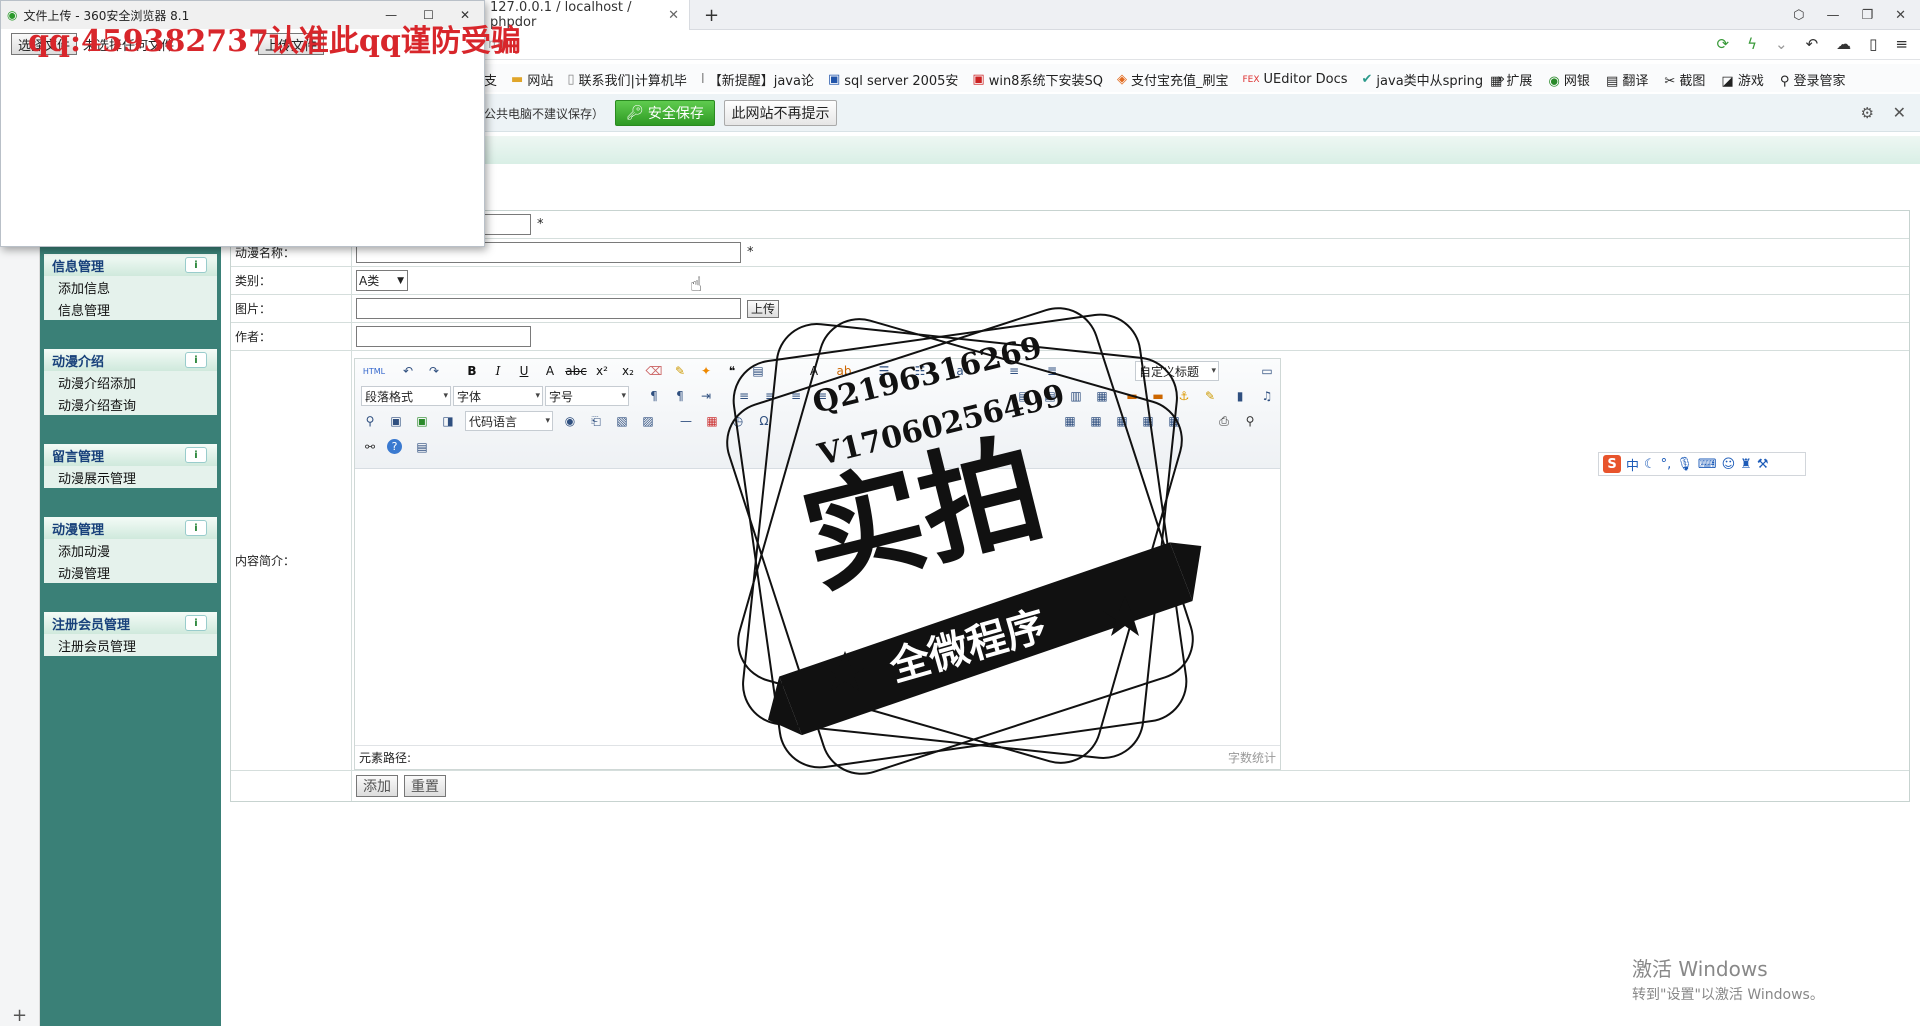  Describe the element at coordinates (622, 421) in the screenshot. I see `template-icon: ▧` at that location.